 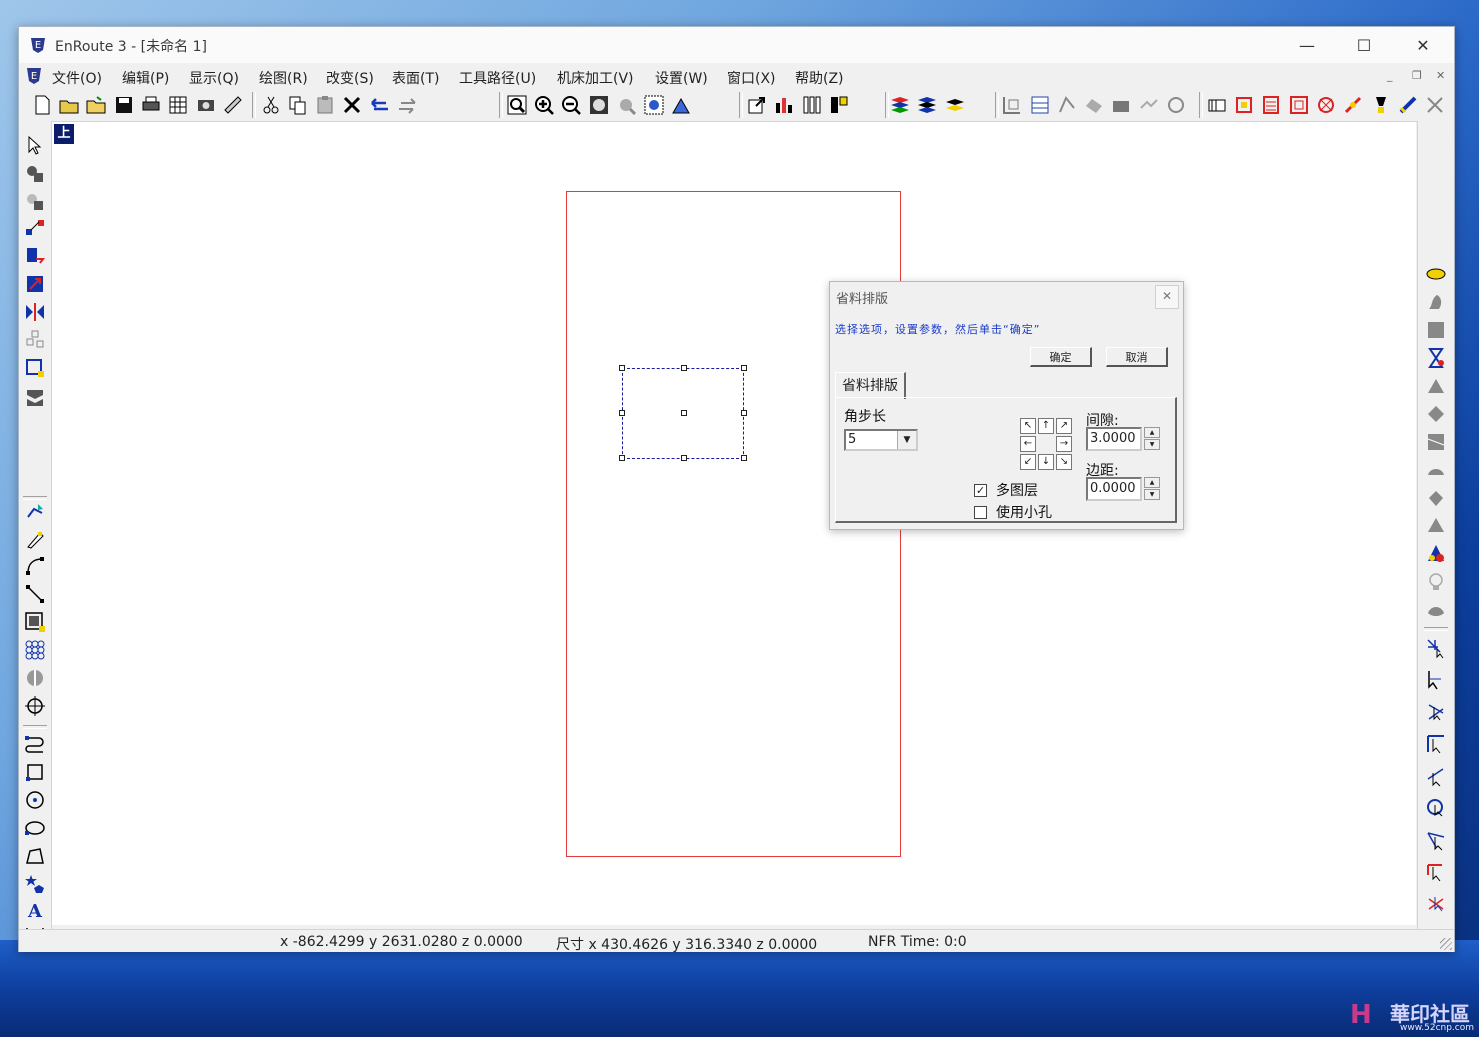 I want to click on shape-select-icon, so click(x=35, y=174).